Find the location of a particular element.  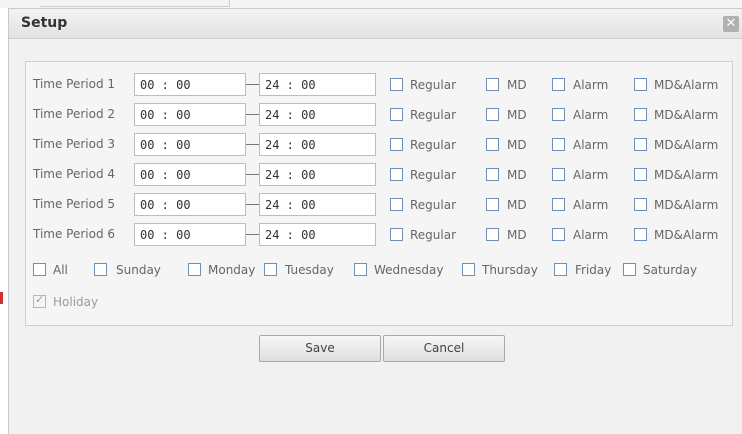

period-2-regular-checkbox is located at coordinates (396, 114).